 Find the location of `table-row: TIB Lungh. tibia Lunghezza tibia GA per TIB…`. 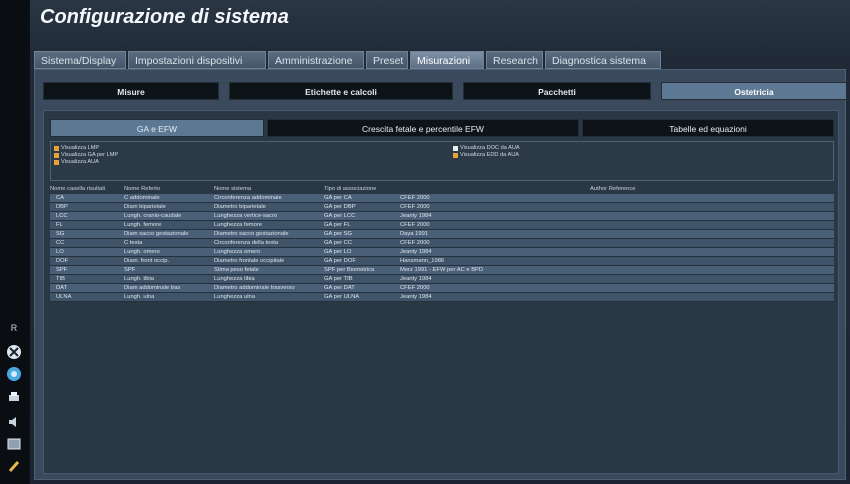

table-row: TIB Lungh. tibia Lunghezza tibia GA per TIB… is located at coordinates (442, 279).